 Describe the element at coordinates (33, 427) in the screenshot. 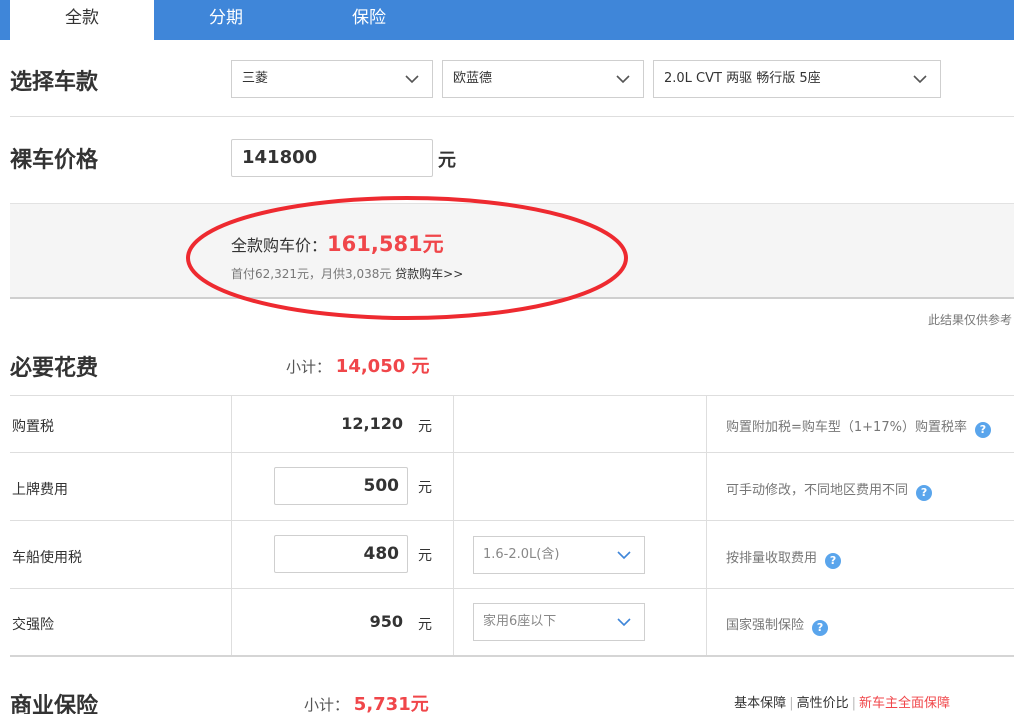

I see `purchase-tax-label: 购置税` at that location.